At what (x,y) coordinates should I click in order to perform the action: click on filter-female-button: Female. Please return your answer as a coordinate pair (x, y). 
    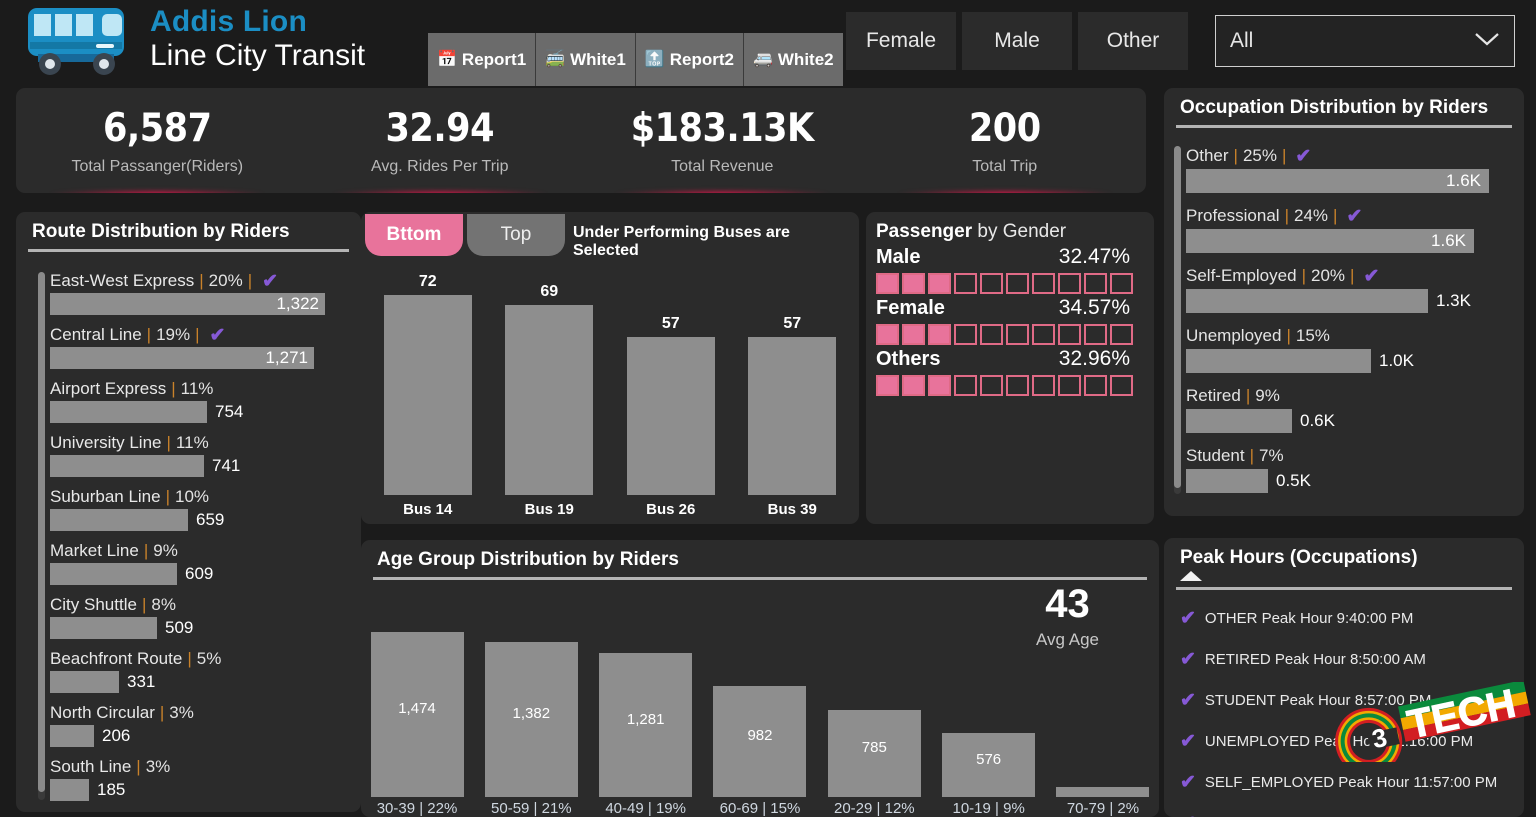
    Looking at the image, I should click on (901, 41).